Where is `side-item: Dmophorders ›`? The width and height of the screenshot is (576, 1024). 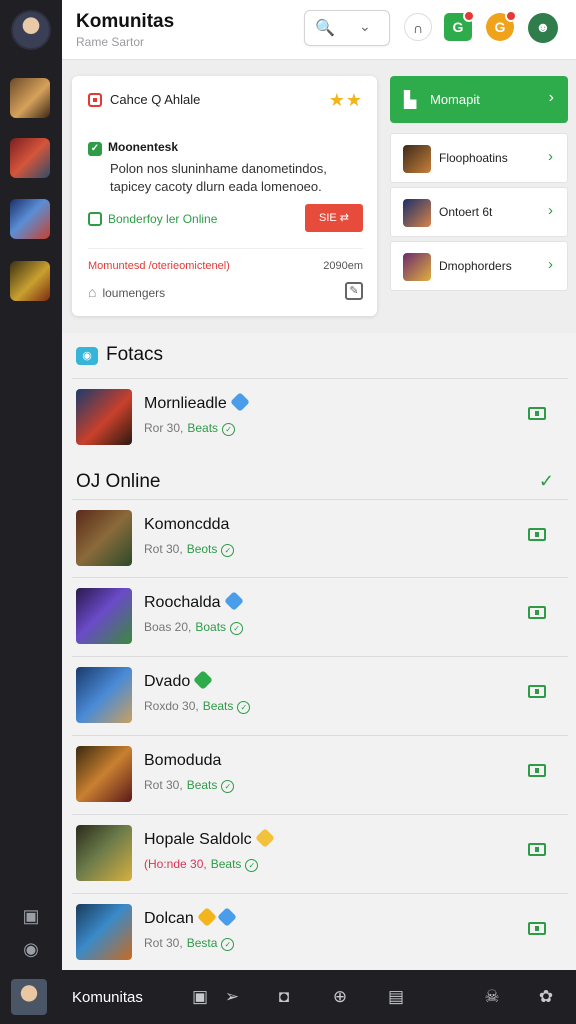 side-item: Dmophorders › is located at coordinates (479, 266).